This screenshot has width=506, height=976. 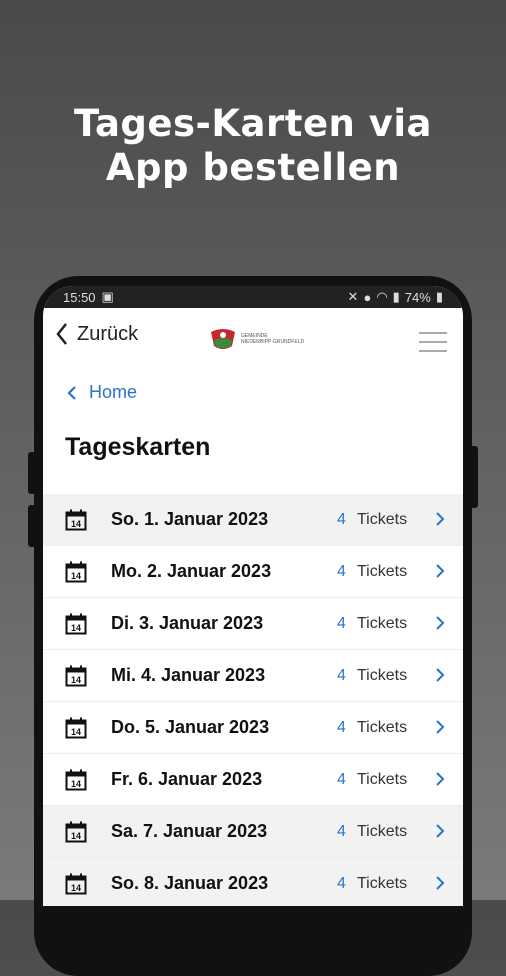 What do you see at coordinates (433, 345) in the screenshot?
I see `menu-button` at bounding box center [433, 345].